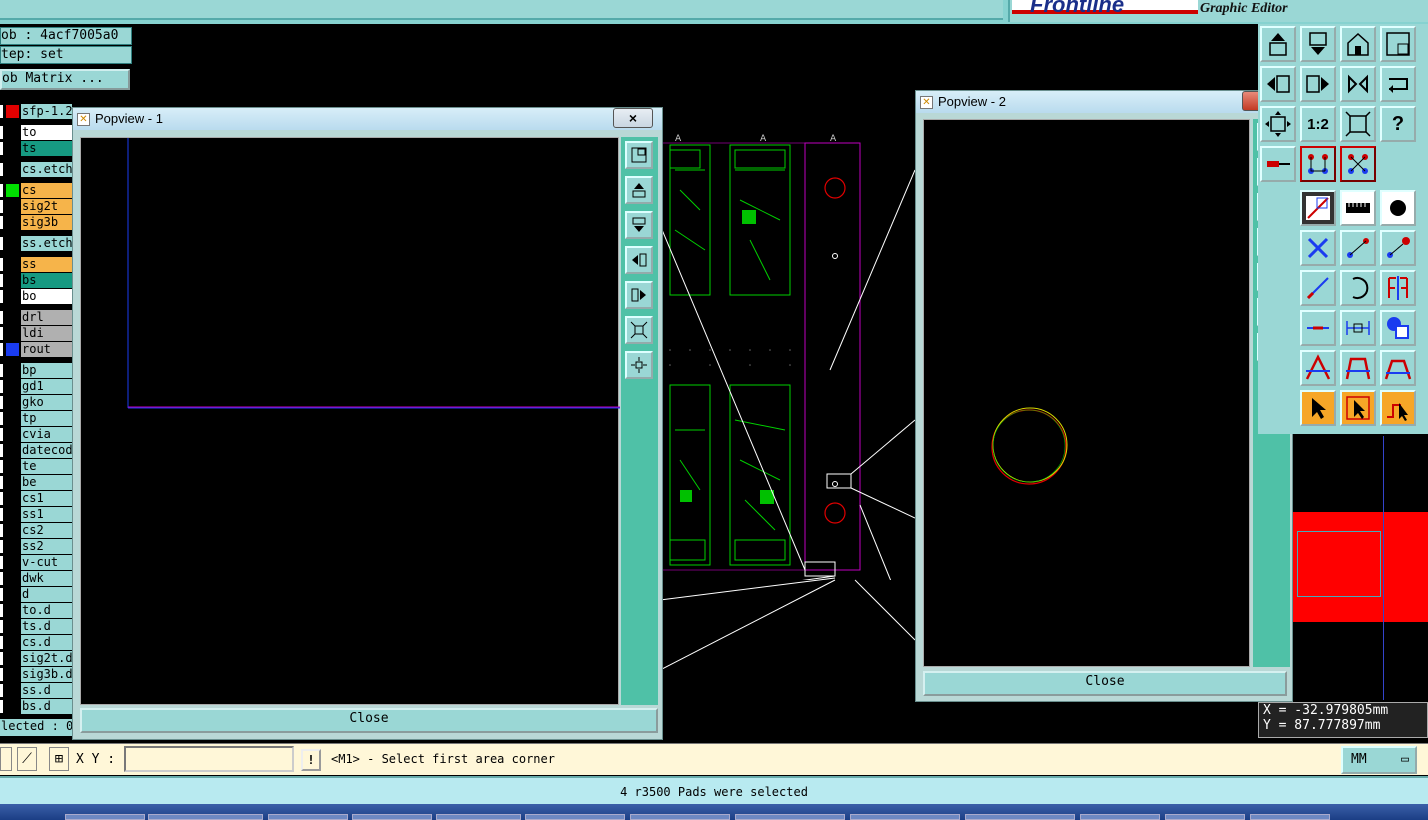 Image resolution: width=1428 pixels, height=820 pixels. What do you see at coordinates (633, 118) in the screenshot?
I see `popview-1-close-x-button: ×` at bounding box center [633, 118].